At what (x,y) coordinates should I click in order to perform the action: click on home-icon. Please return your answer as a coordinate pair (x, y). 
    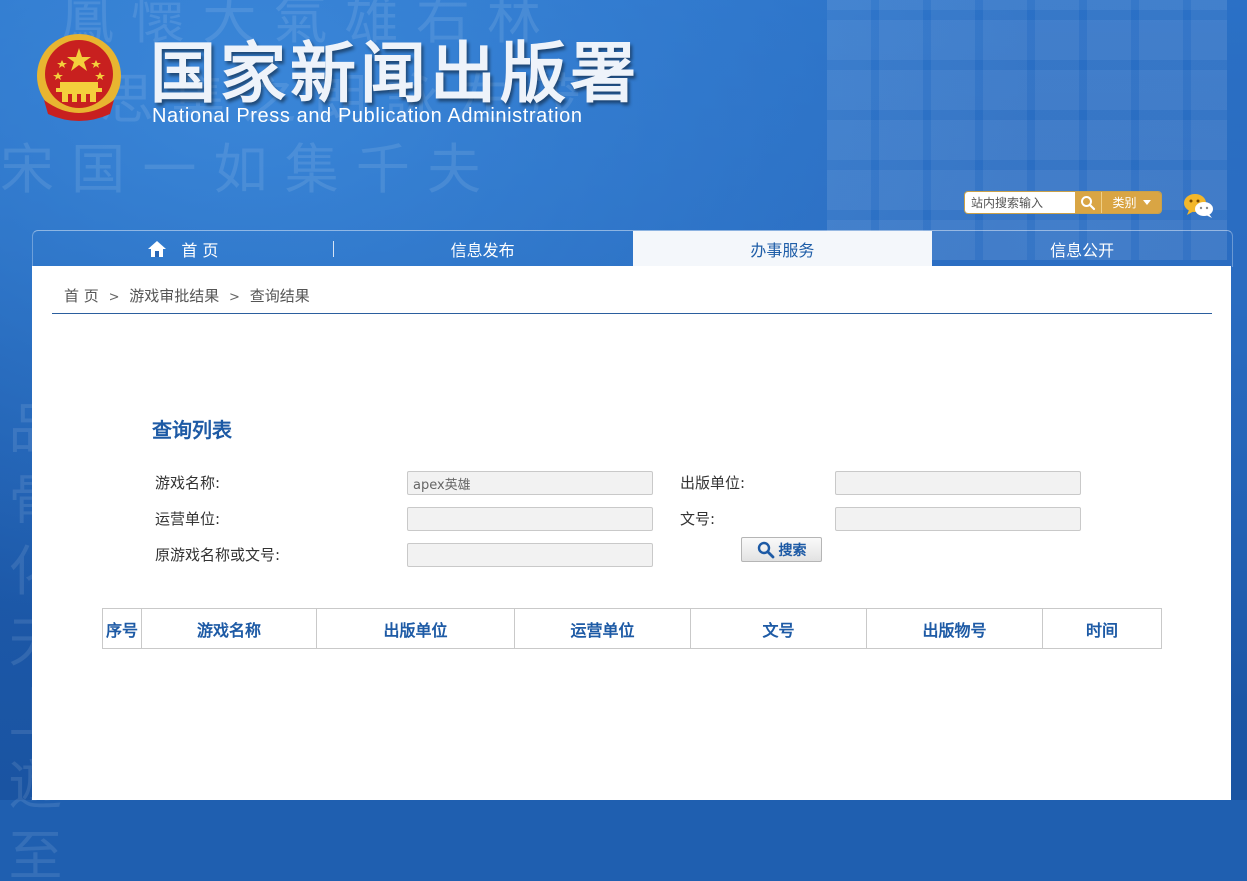
    Looking at the image, I should click on (157, 249).